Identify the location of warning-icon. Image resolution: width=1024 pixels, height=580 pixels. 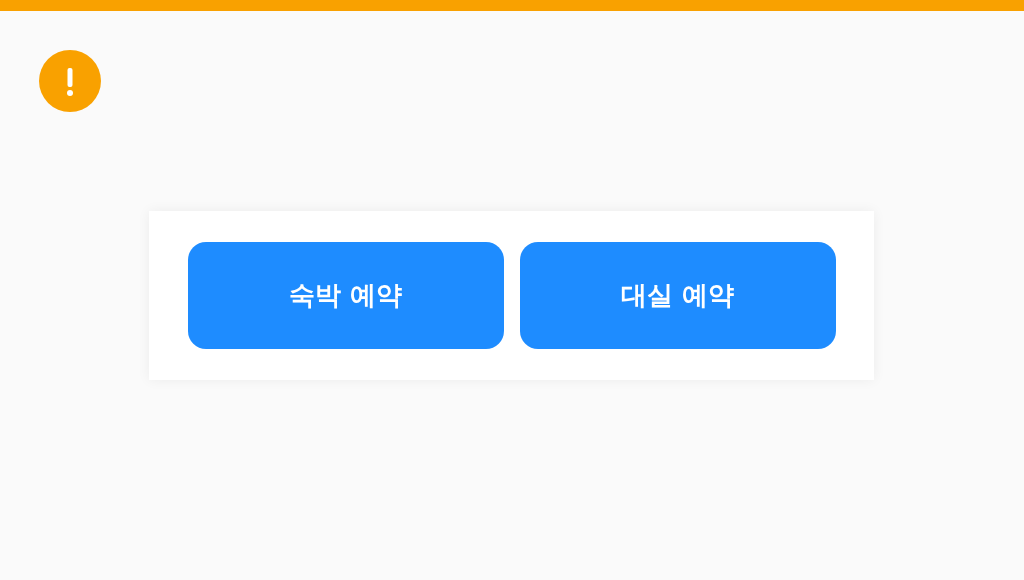
(70, 81).